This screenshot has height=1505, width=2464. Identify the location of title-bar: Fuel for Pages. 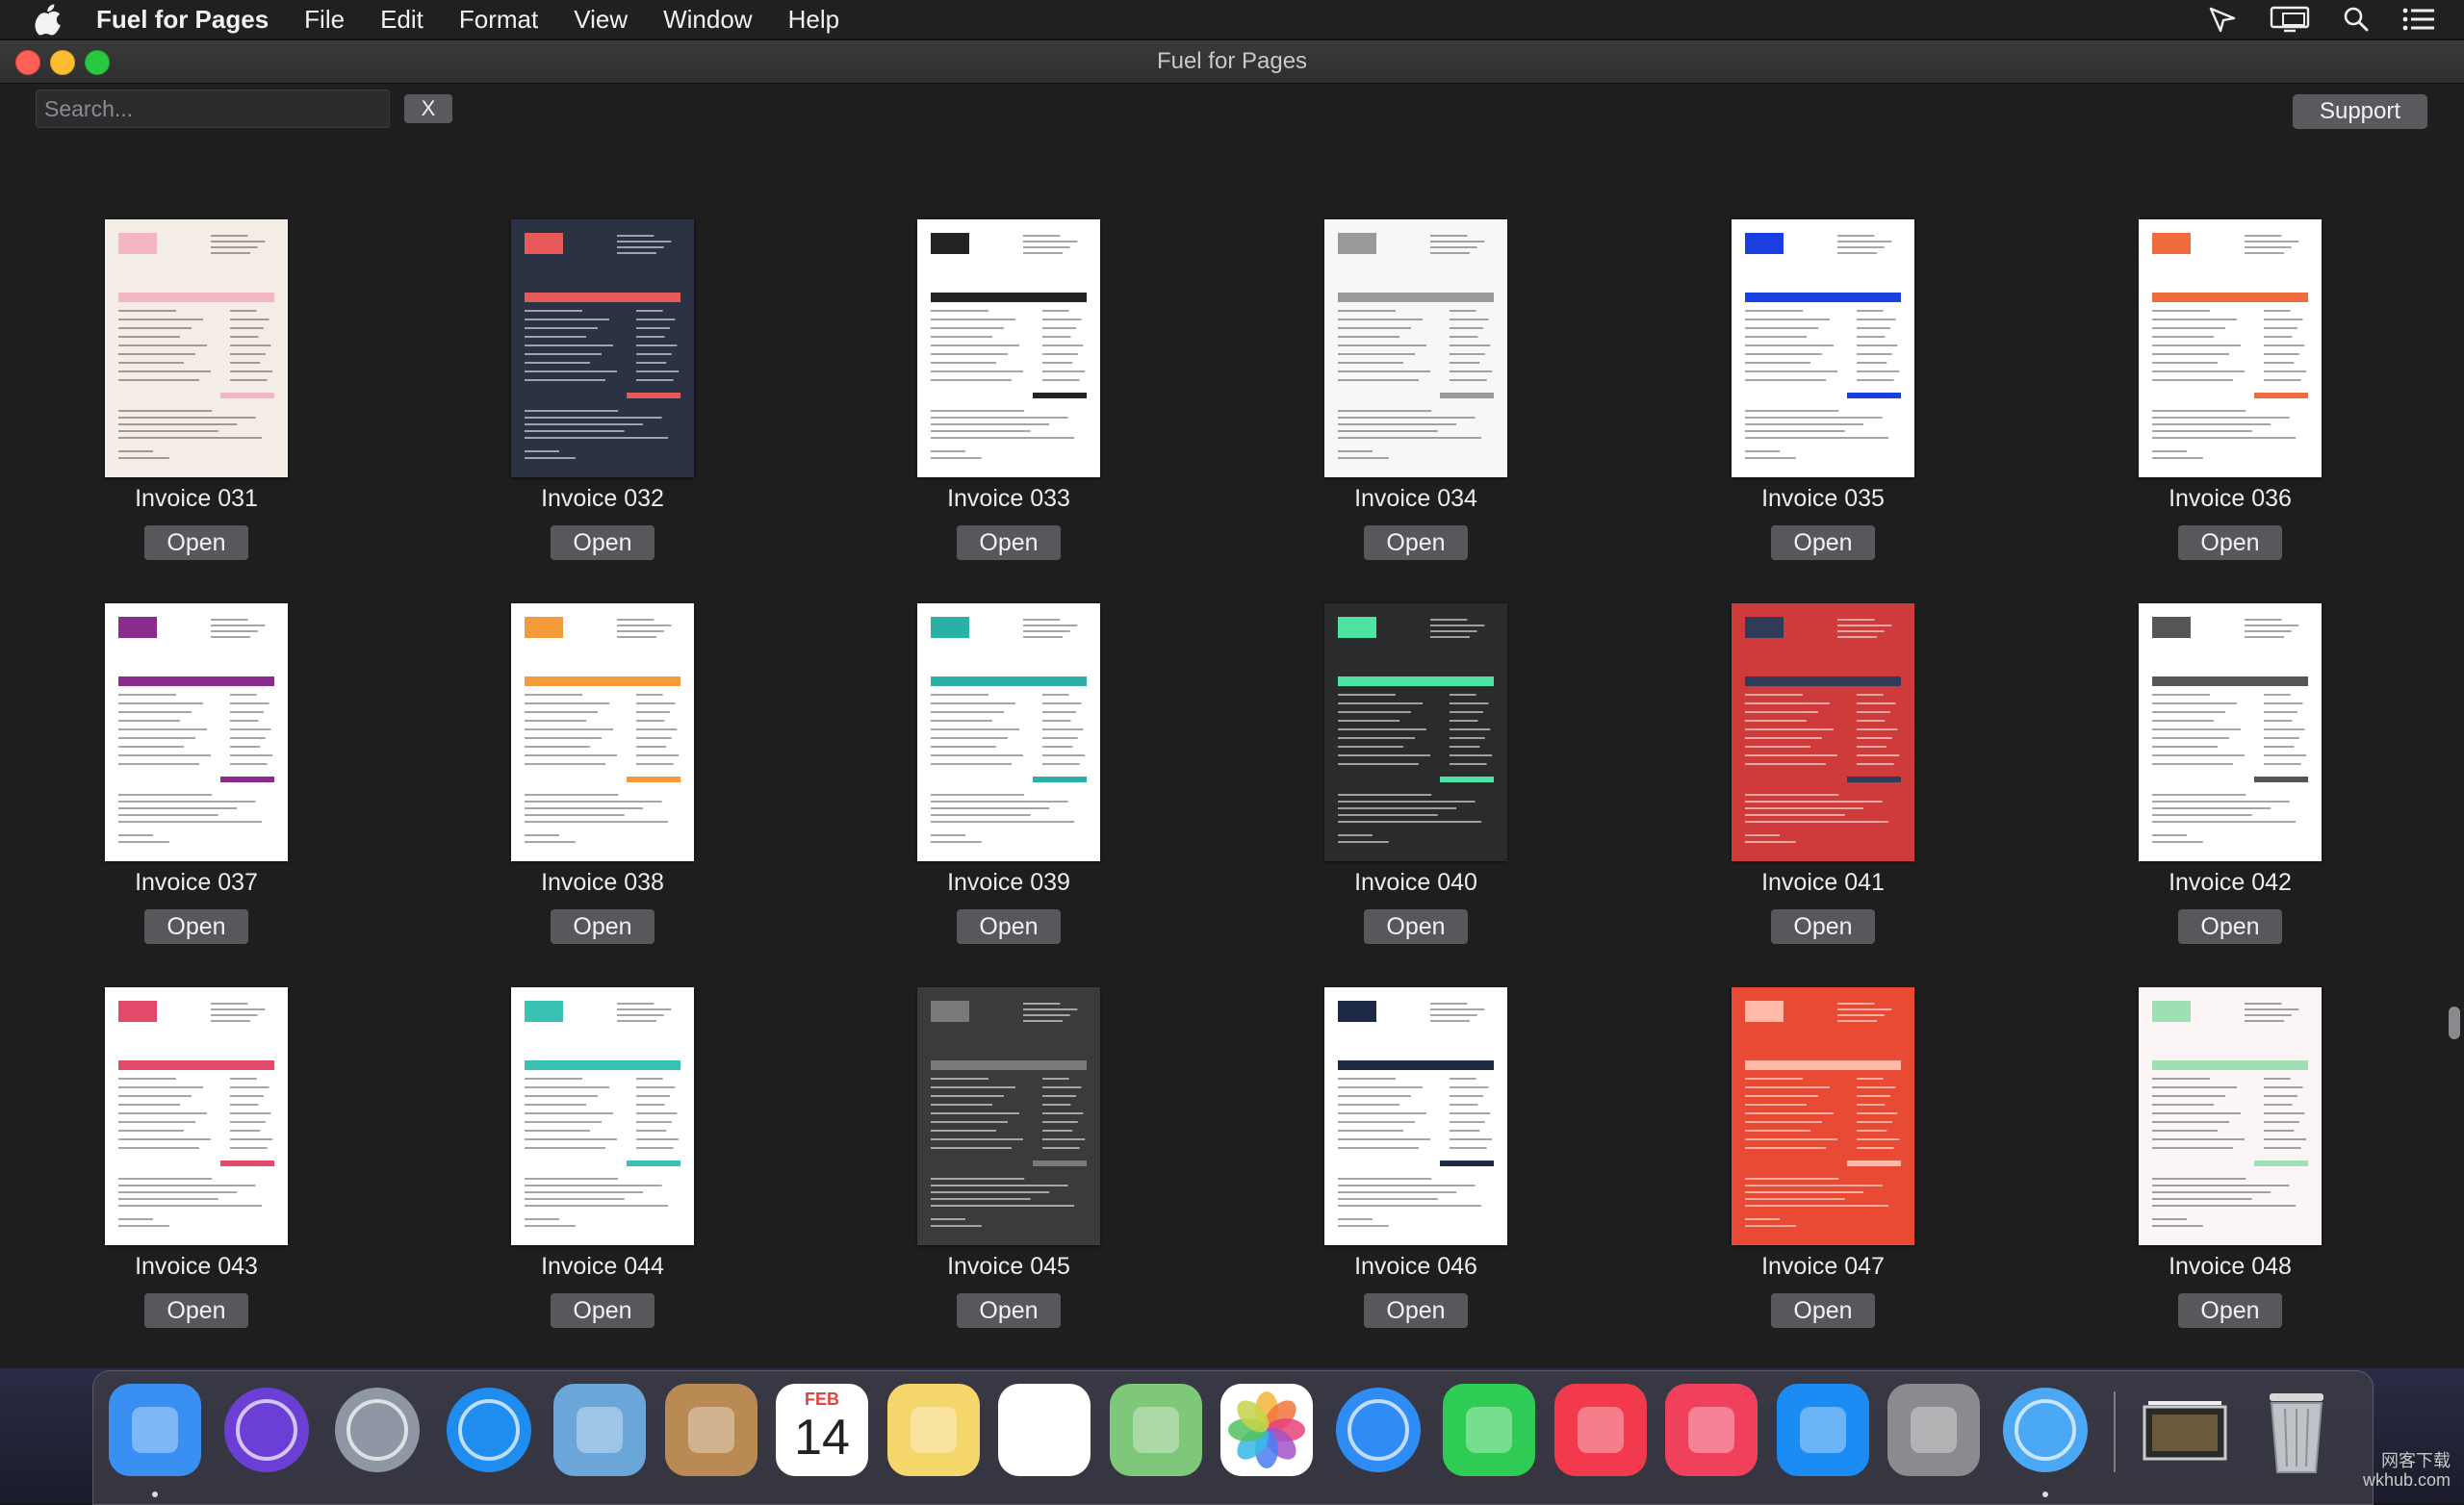
(1232, 62).